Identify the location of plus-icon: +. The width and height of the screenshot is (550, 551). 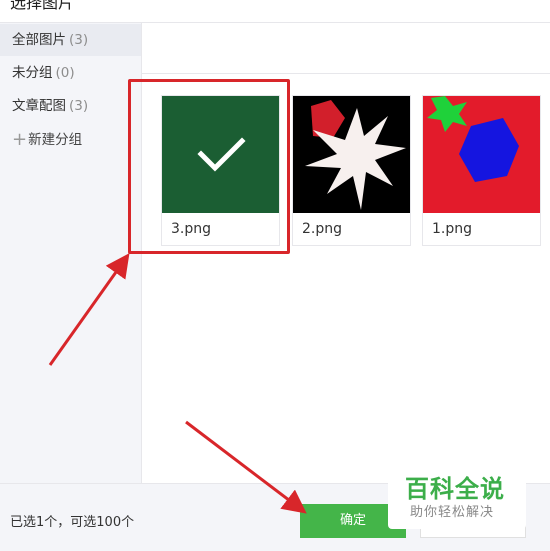
(20, 139).